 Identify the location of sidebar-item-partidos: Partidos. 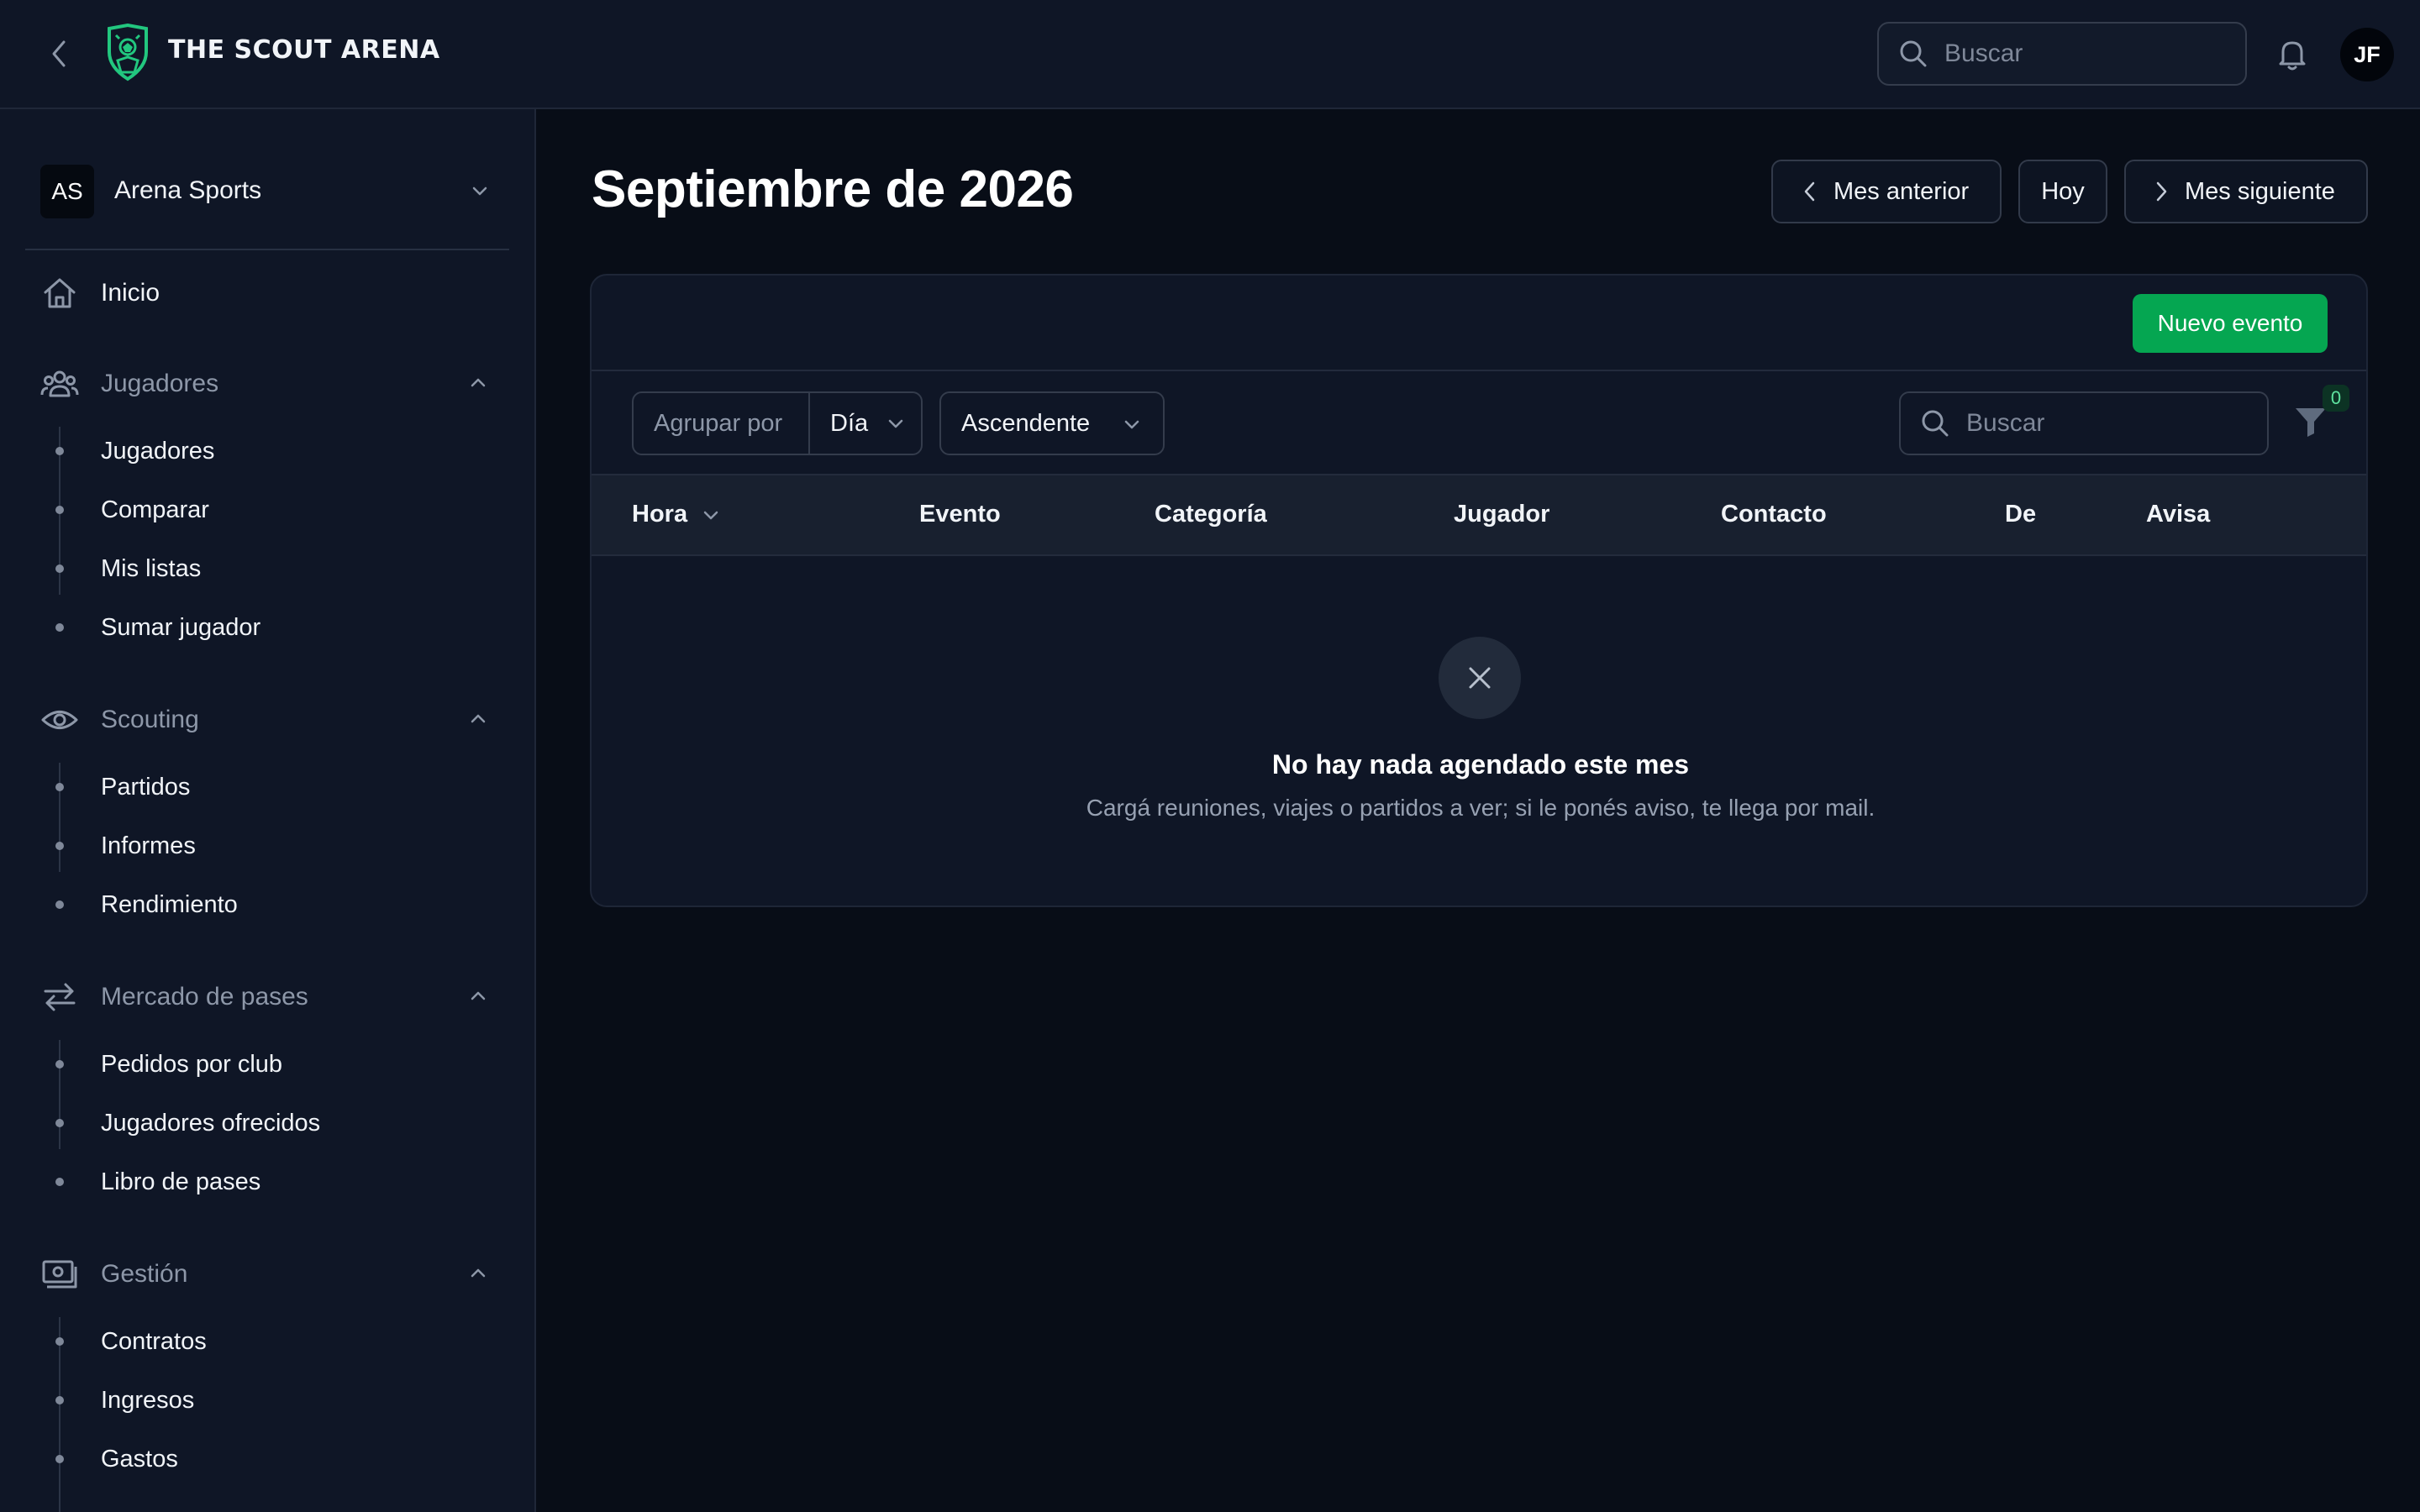
(267, 787).